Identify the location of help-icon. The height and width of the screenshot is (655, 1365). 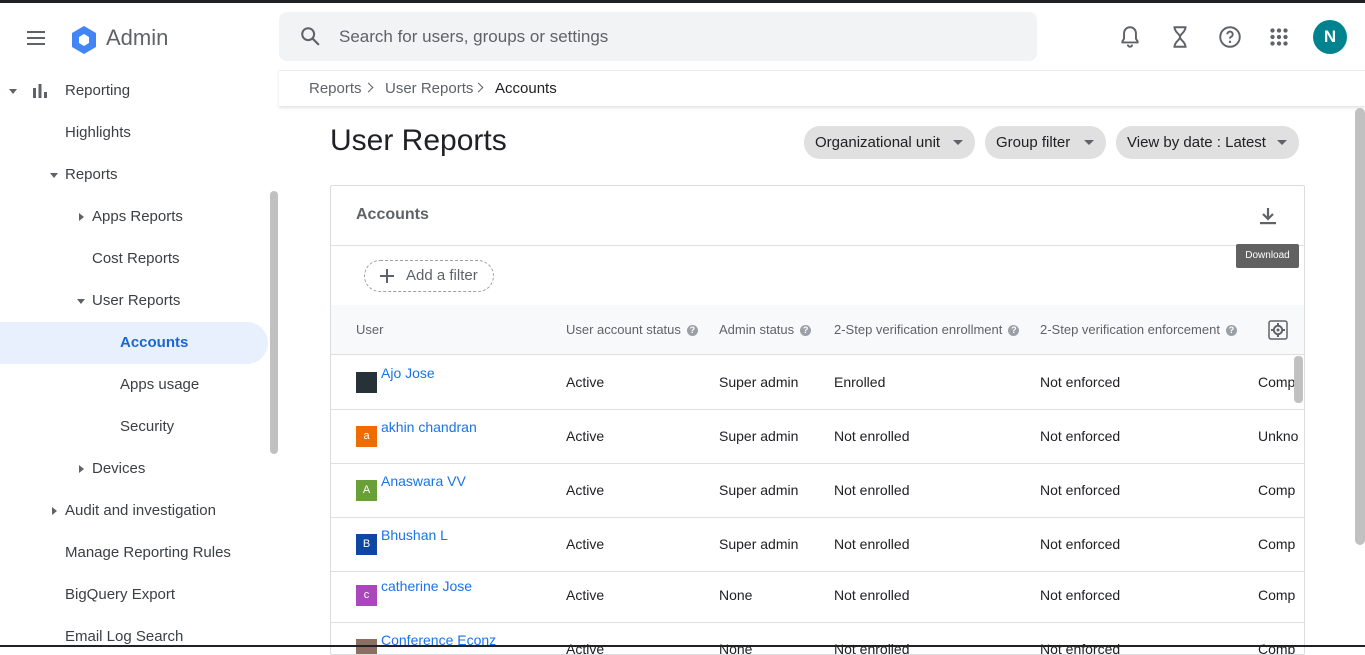
(1230, 37).